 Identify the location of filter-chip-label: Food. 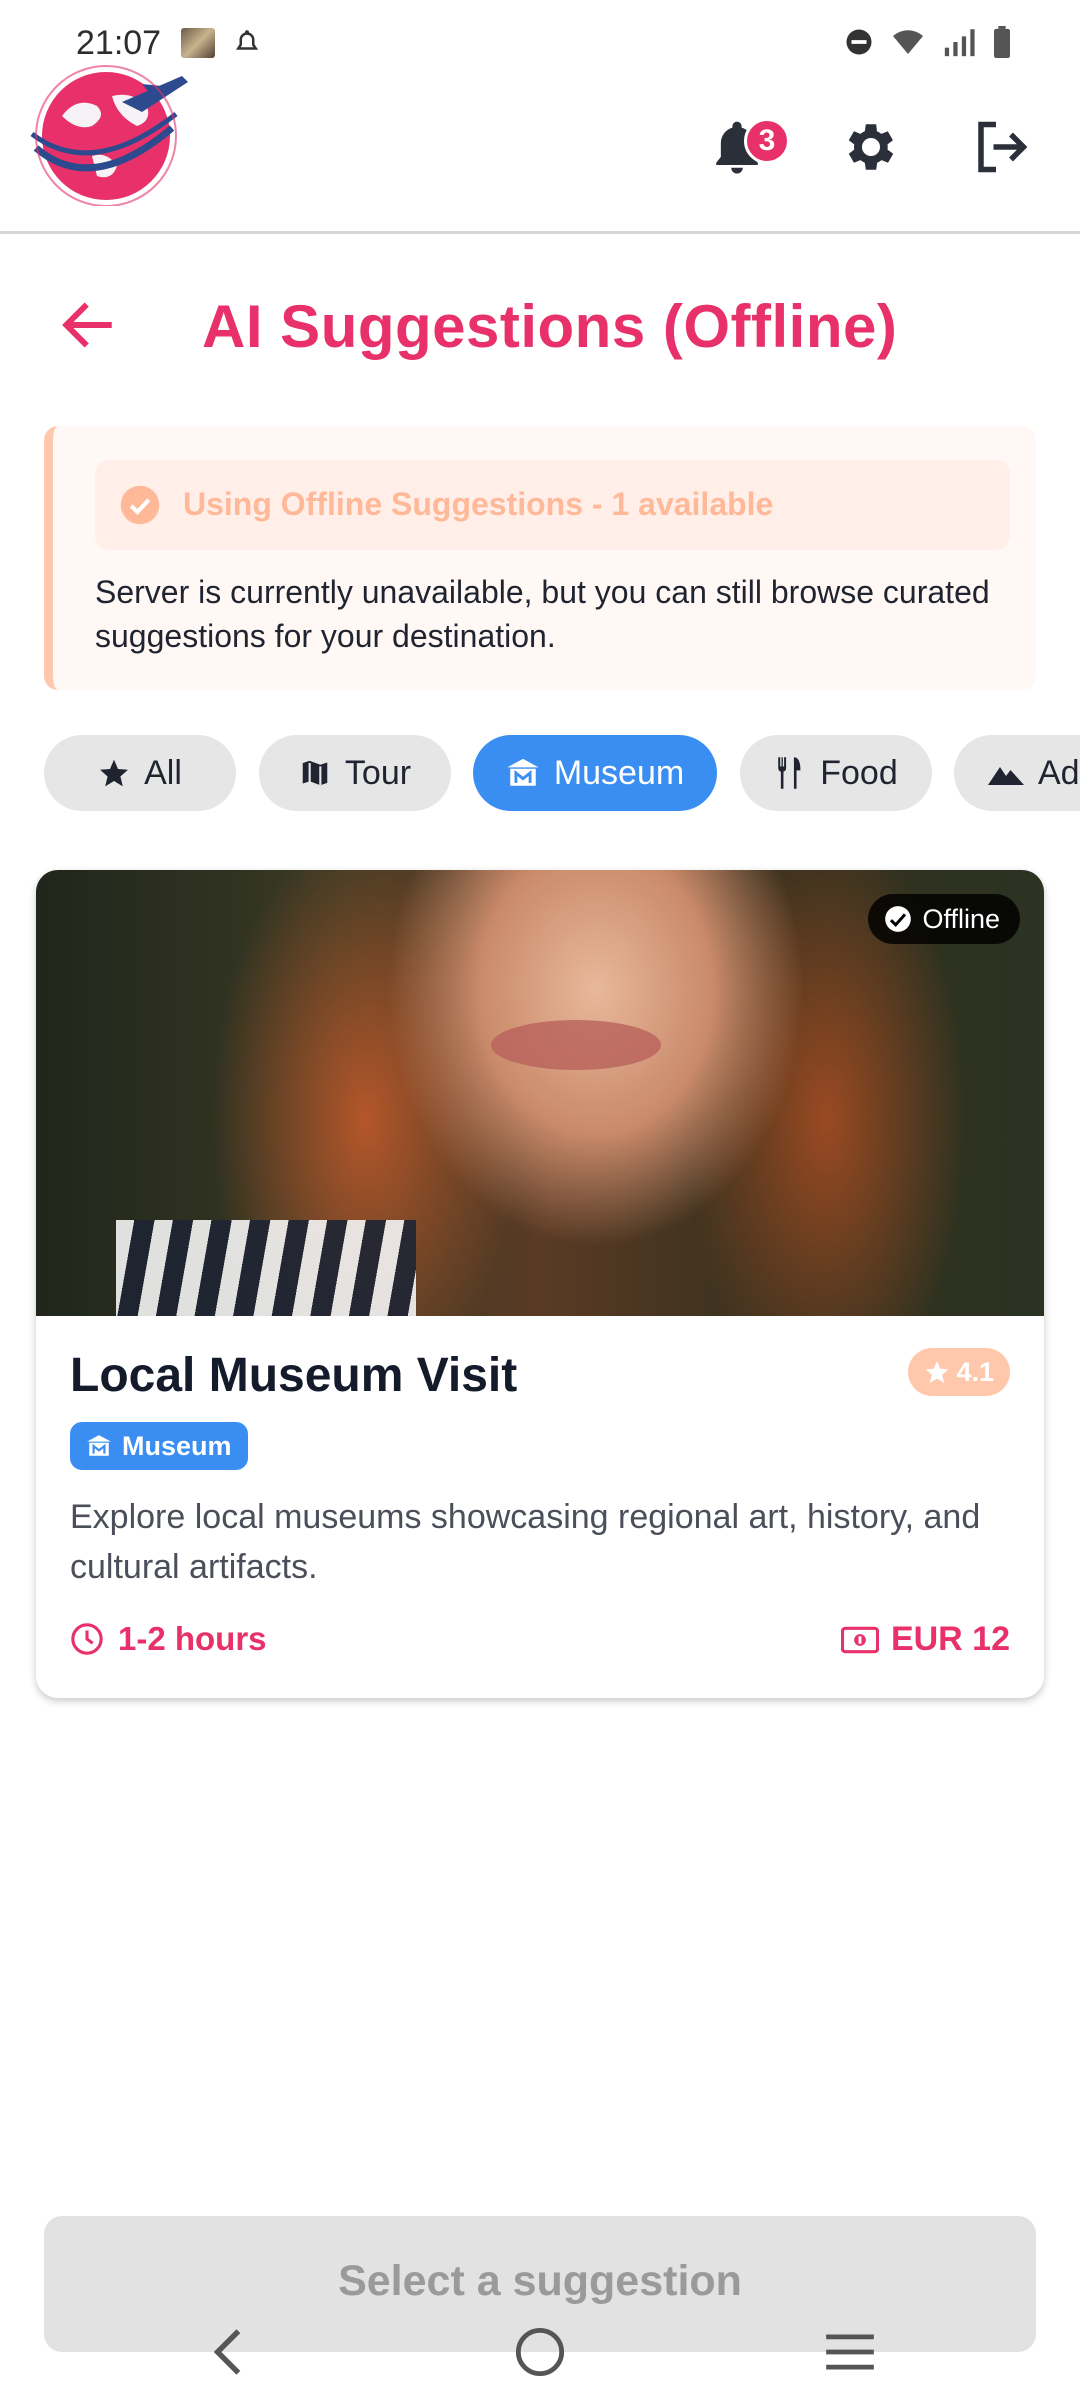
(859, 772).